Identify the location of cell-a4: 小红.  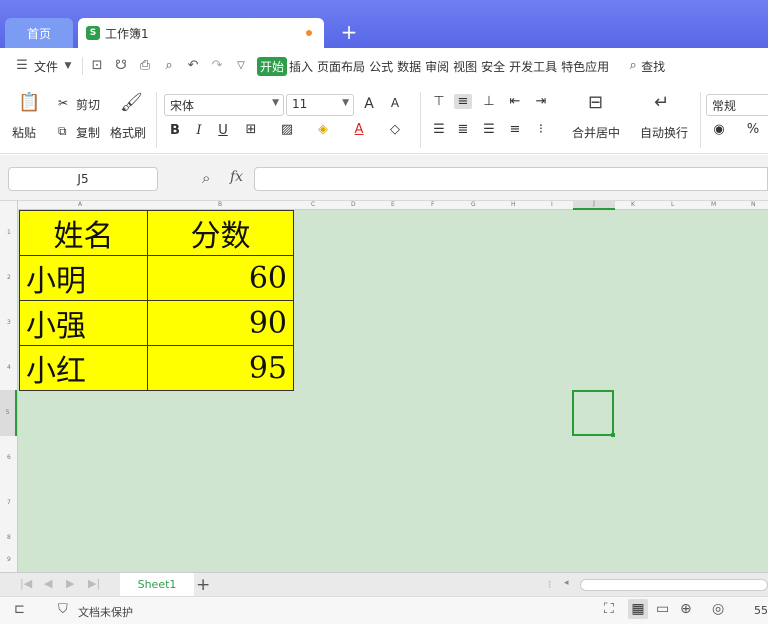
(83, 368).